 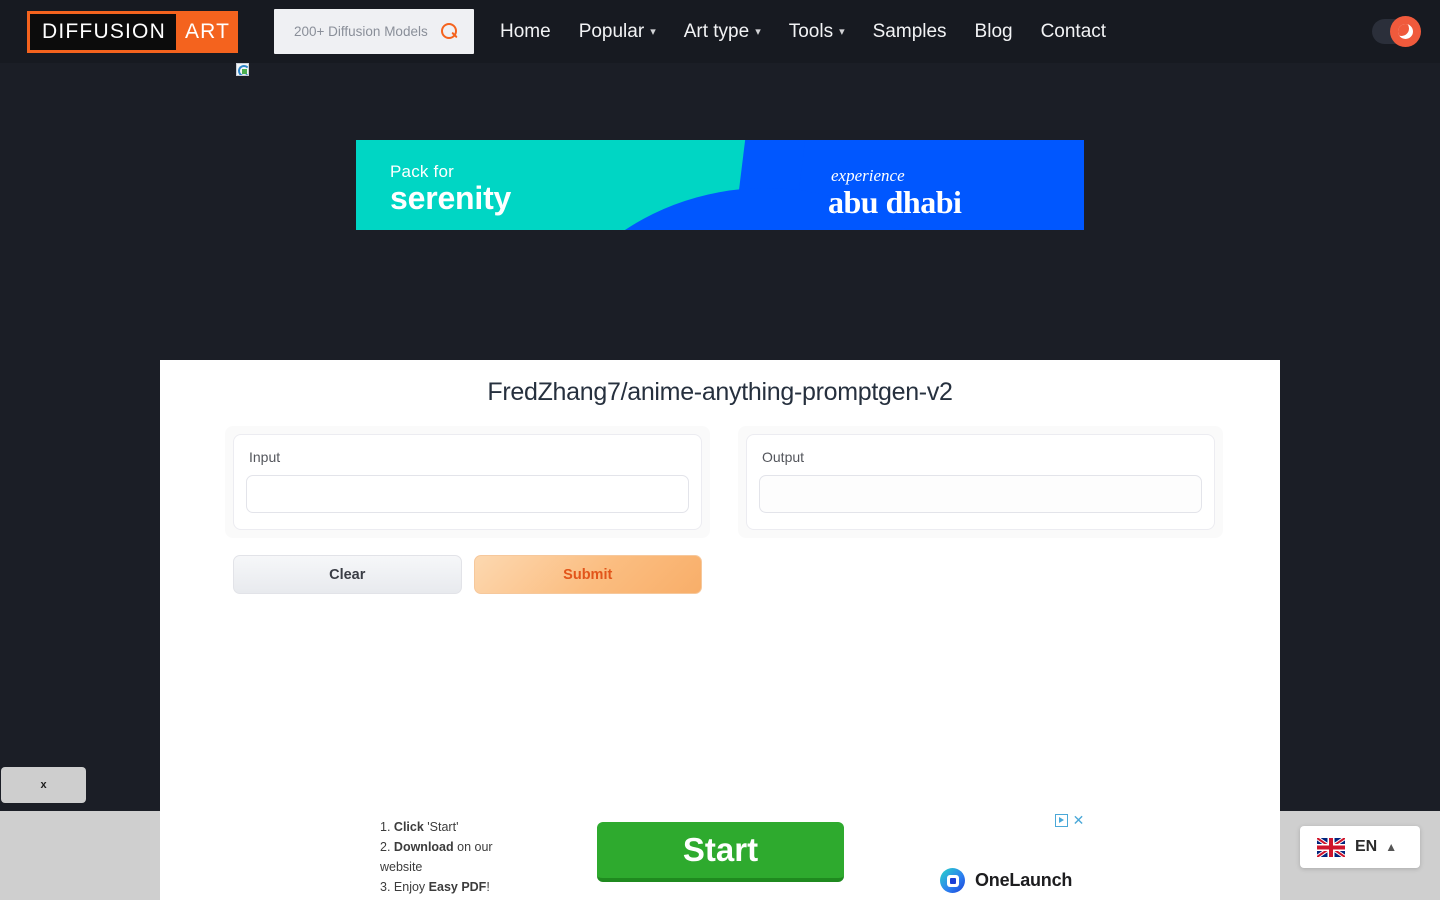 What do you see at coordinates (207, 31) in the screenshot?
I see `logo-text-art: ART` at bounding box center [207, 31].